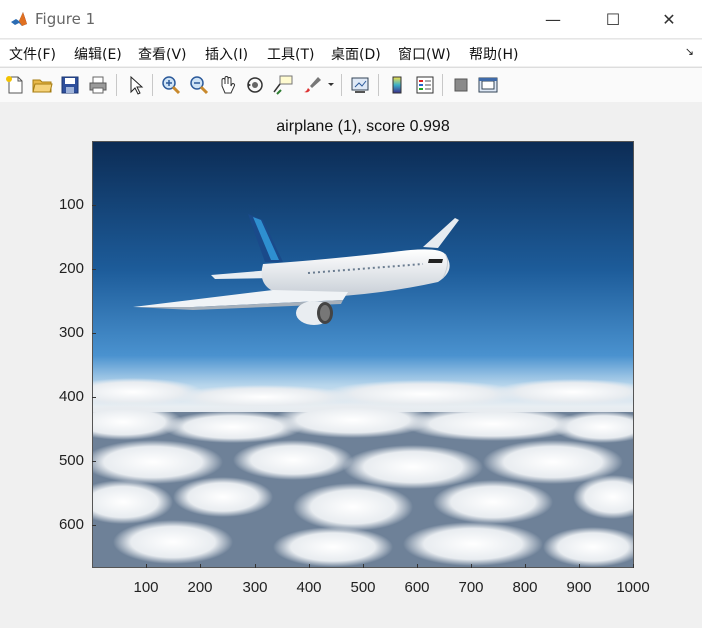 The image size is (702, 628). I want to click on menu-view: 查看(V), so click(162, 54).